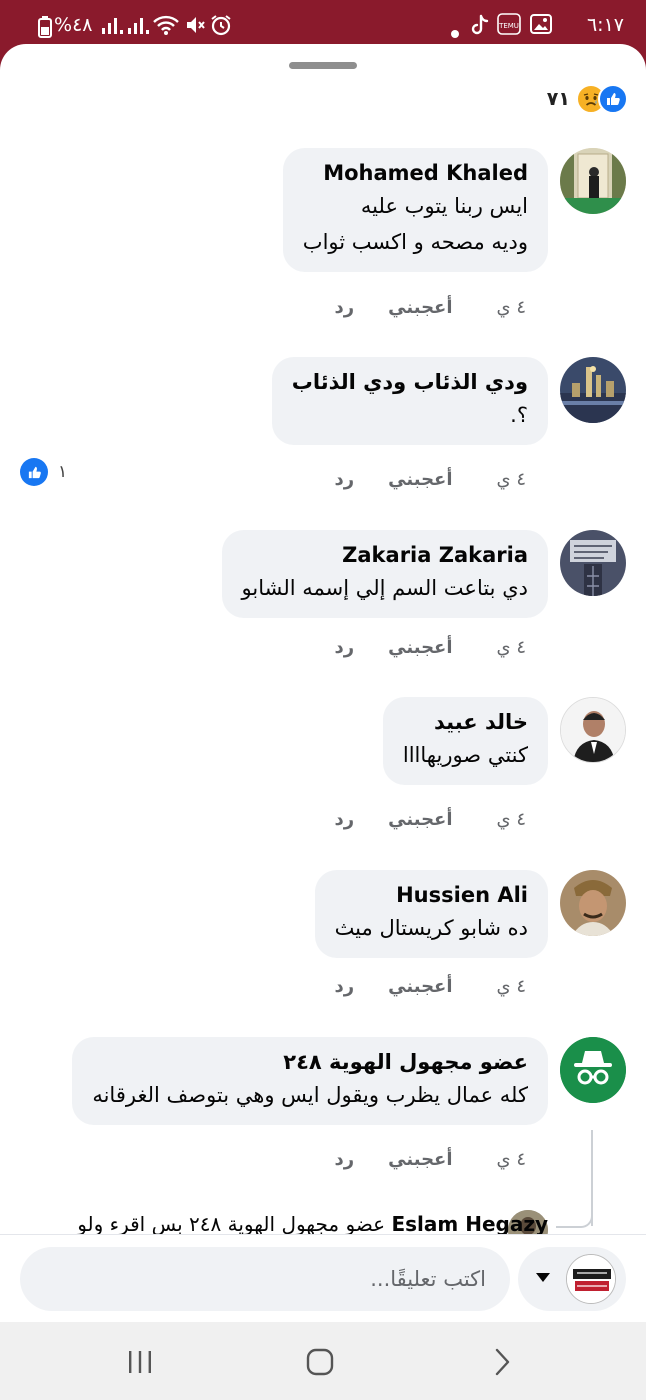 This screenshot has width=646, height=1400. Describe the element at coordinates (221, 28) in the screenshot. I see `alarm-icon` at that location.